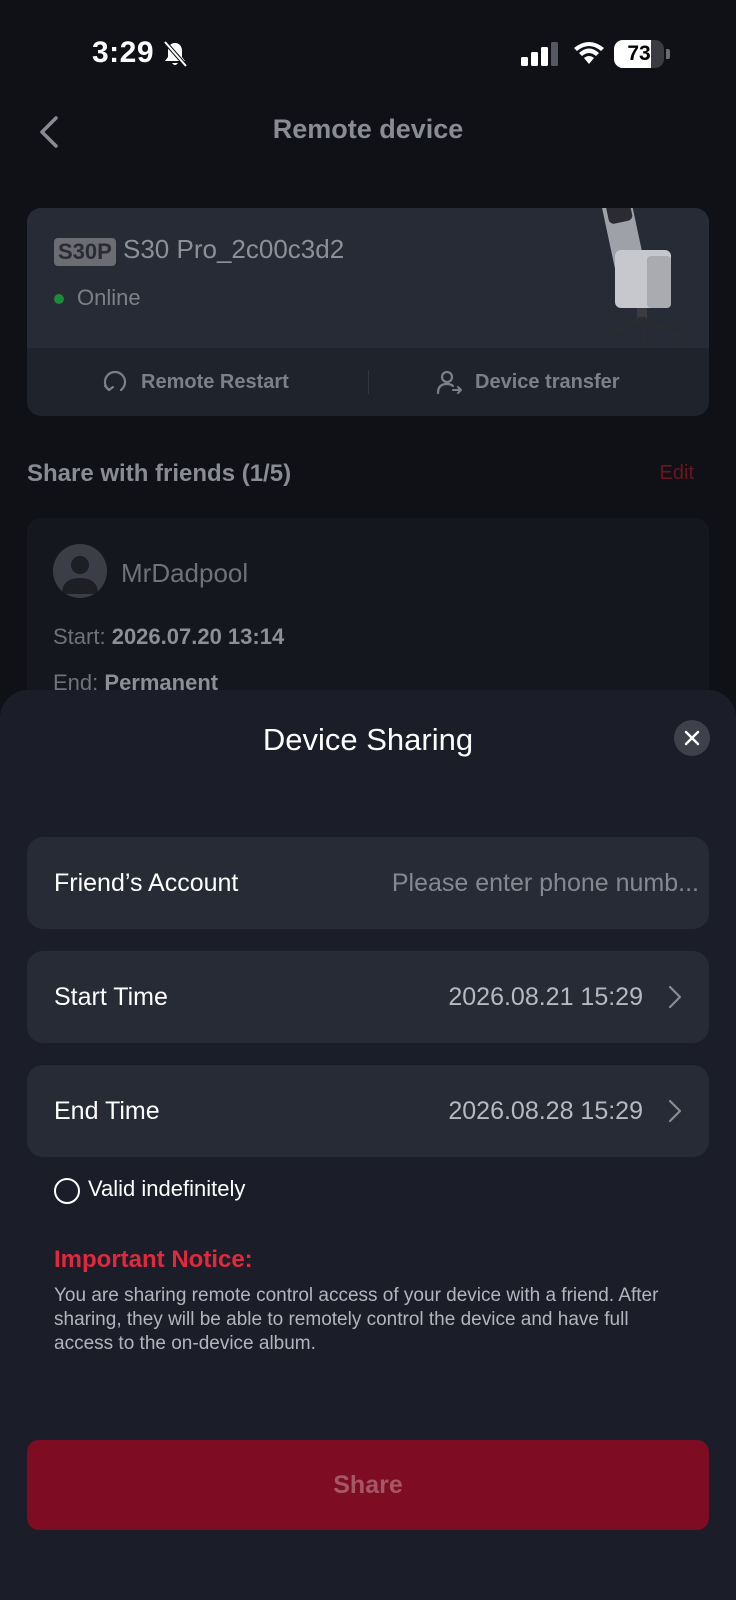  What do you see at coordinates (368, 997) in the screenshot?
I see `start-time-row: Start Time 2026.08.21 15:29` at bounding box center [368, 997].